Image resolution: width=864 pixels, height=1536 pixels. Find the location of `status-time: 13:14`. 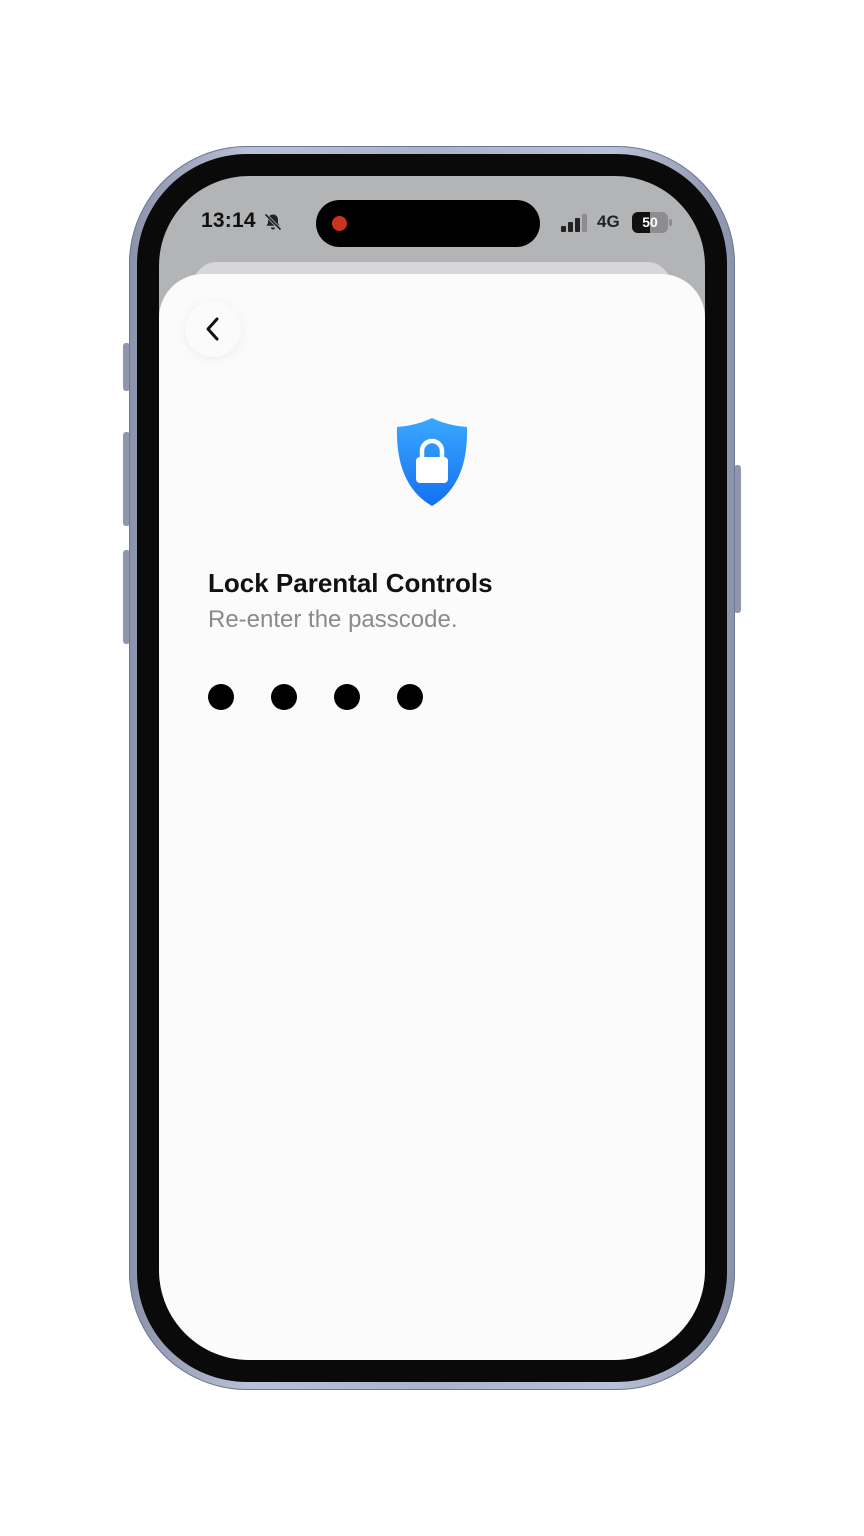

status-time: 13:14 is located at coordinates (228, 220).